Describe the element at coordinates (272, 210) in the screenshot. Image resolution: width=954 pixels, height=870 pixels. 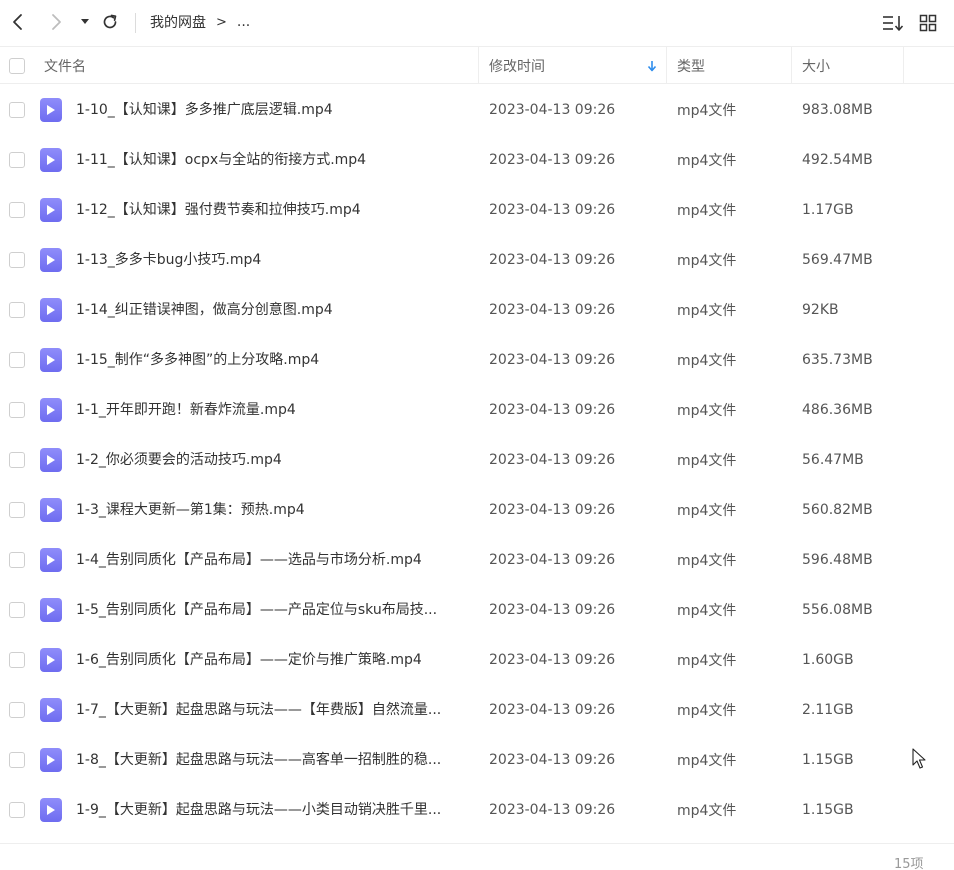
I see `file-name: 1-12_【认知课】强付费节奏和拉伸技巧.mp4` at that location.